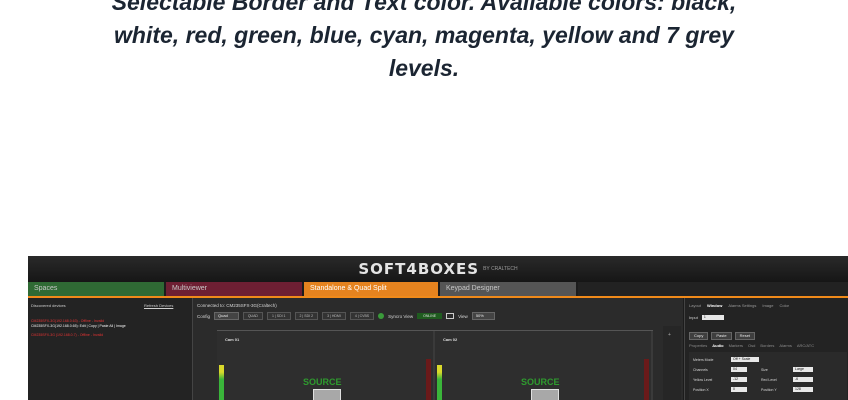 The height and width of the screenshot is (400, 848). I want to click on monitor-icon, so click(450, 316).